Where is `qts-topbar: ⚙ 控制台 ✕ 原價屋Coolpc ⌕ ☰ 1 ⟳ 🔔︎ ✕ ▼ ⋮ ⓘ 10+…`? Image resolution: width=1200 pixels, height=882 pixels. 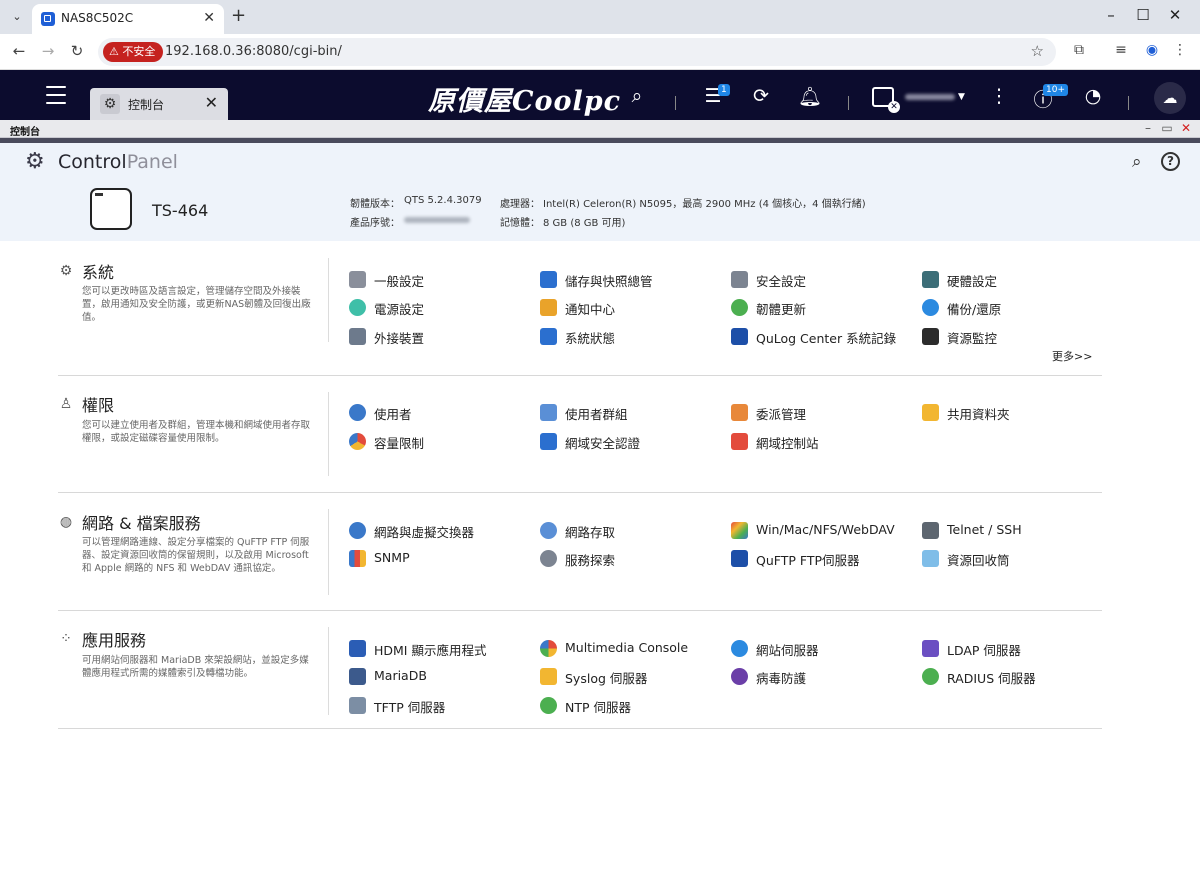 qts-topbar: ⚙ 控制台 ✕ 原價屋Coolpc ⌕ ☰ 1 ⟳ 🔔︎ ✕ ▼ ⋮ ⓘ 10+… is located at coordinates (600, 95).